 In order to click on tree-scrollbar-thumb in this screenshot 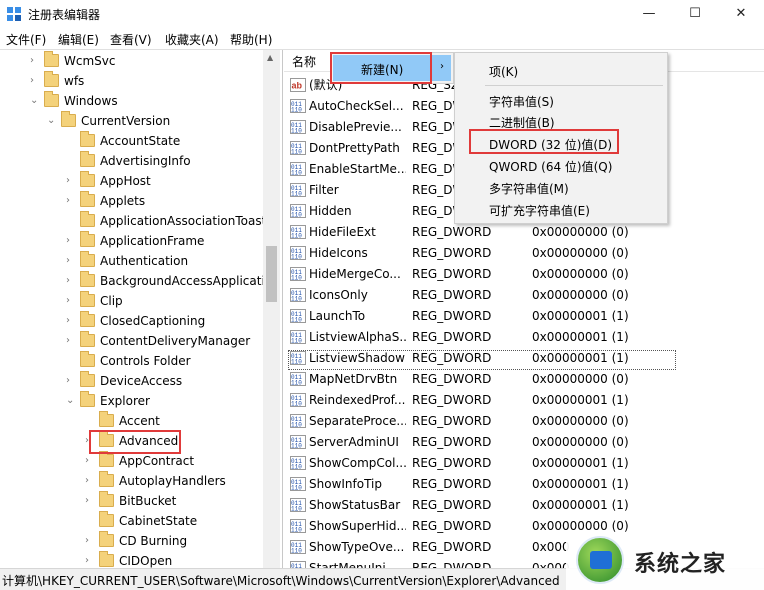, I will do `click(271, 274)`.